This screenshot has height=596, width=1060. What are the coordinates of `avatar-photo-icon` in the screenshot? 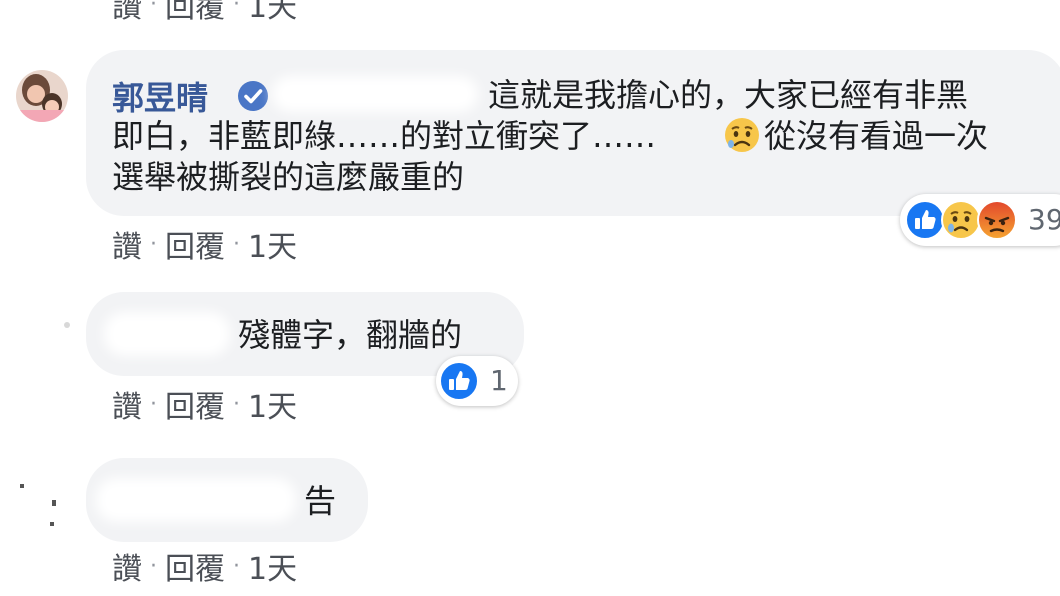 It's located at (42, 96).